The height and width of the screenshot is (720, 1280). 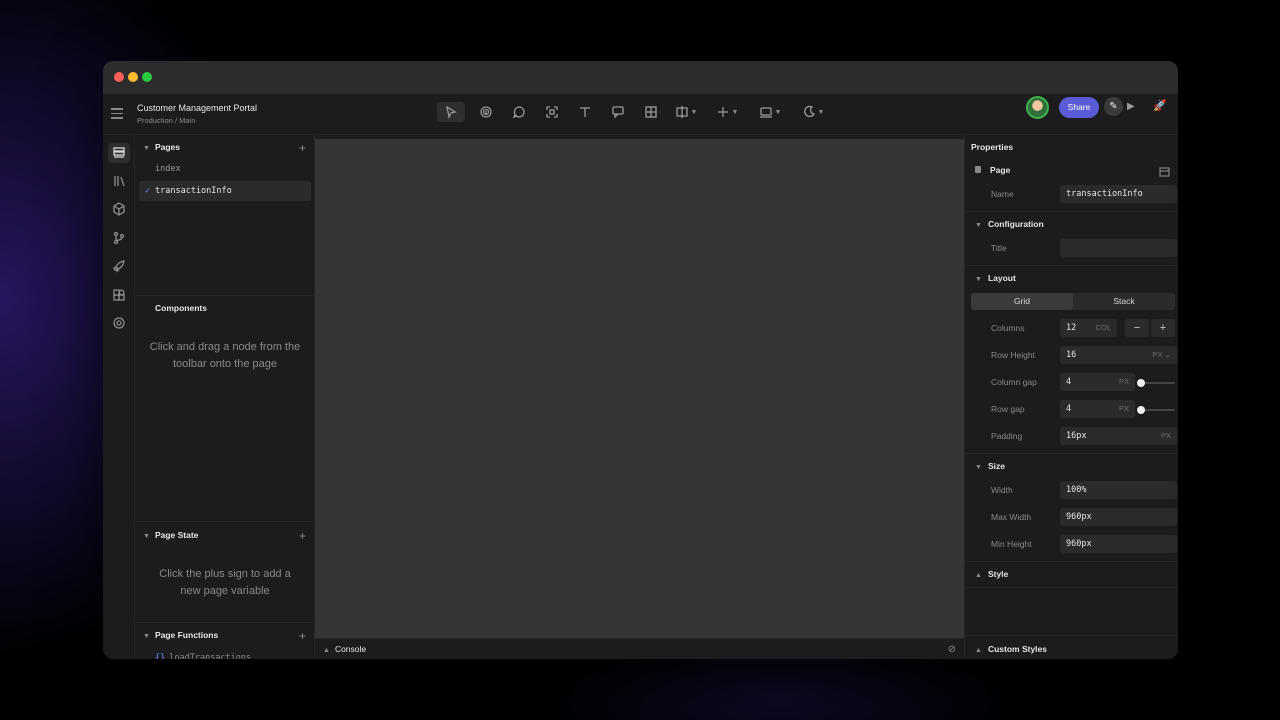 What do you see at coordinates (1118, 248) in the screenshot?
I see `page-title-input` at bounding box center [1118, 248].